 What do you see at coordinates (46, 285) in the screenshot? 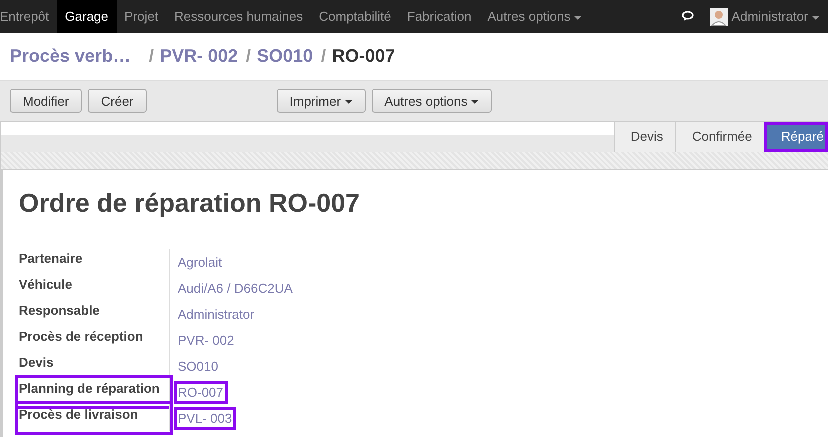
I see `field-label: Véhicule` at bounding box center [46, 285].